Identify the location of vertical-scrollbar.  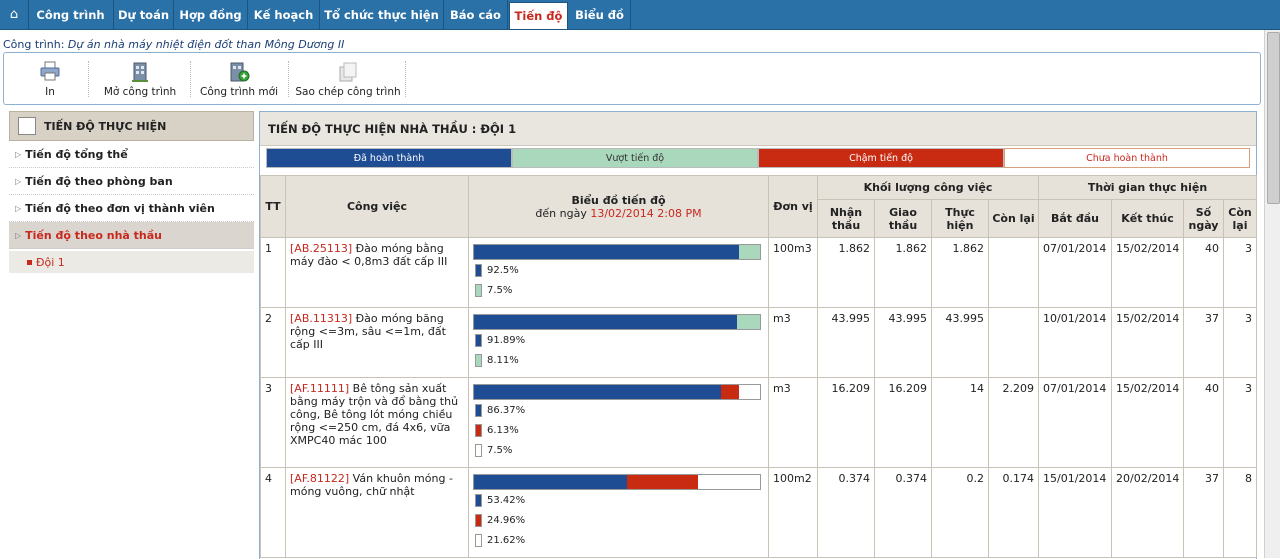
(1272, 294).